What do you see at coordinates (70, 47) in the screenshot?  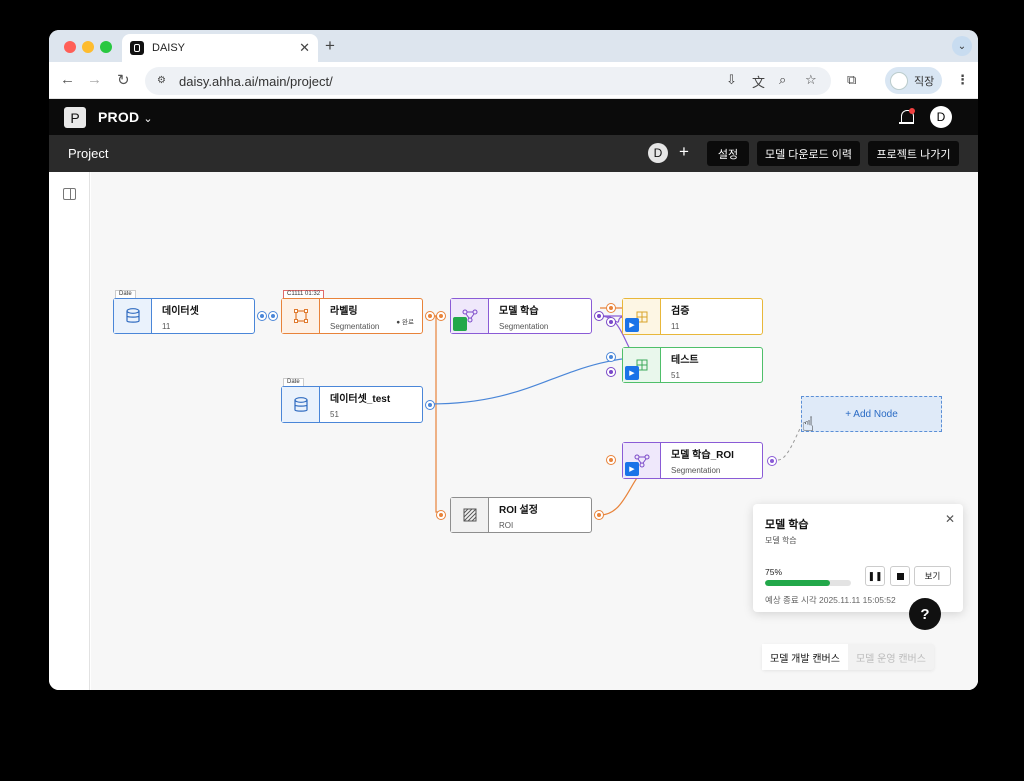 I see `close-window-dot` at bounding box center [70, 47].